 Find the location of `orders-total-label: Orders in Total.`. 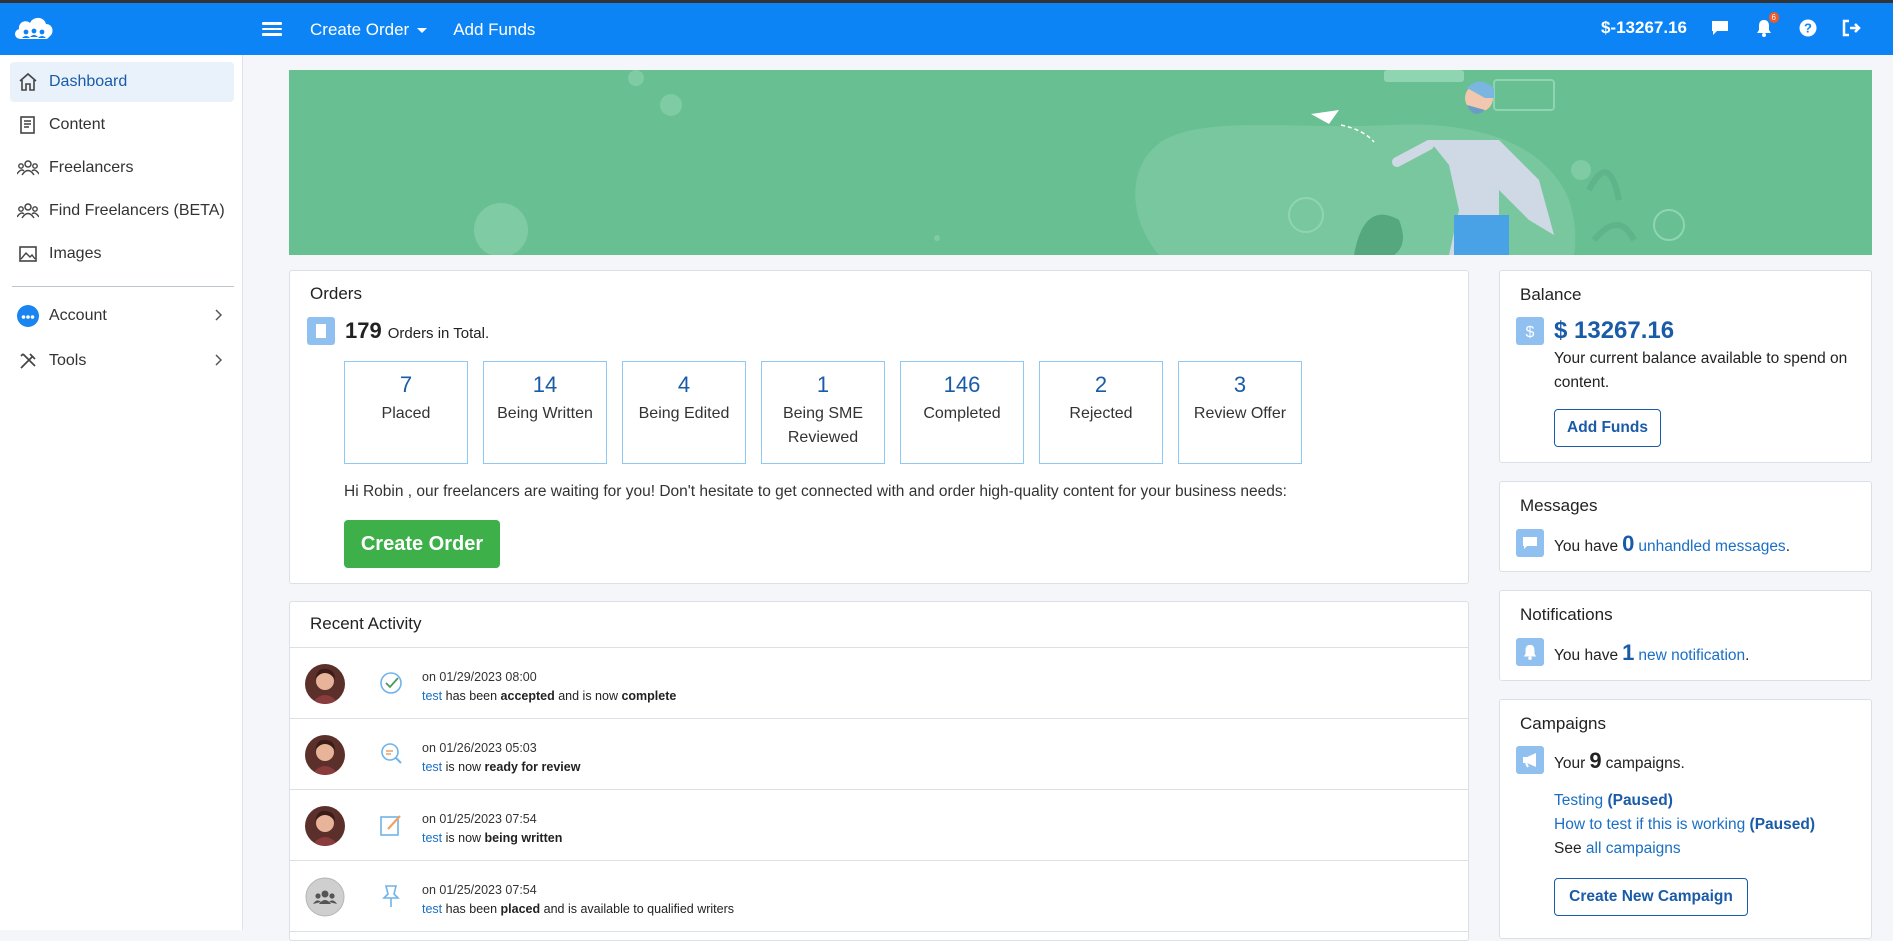

orders-total-label: Orders in Total. is located at coordinates (438, 333).